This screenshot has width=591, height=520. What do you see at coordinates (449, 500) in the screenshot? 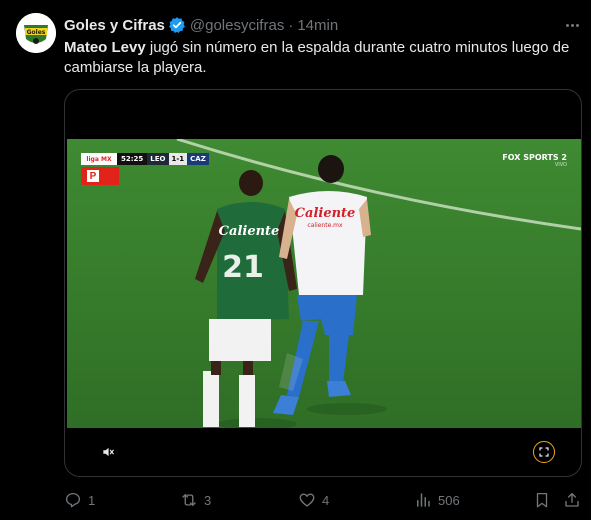
I see `views-count: 506` at bounding box center [449, 500].